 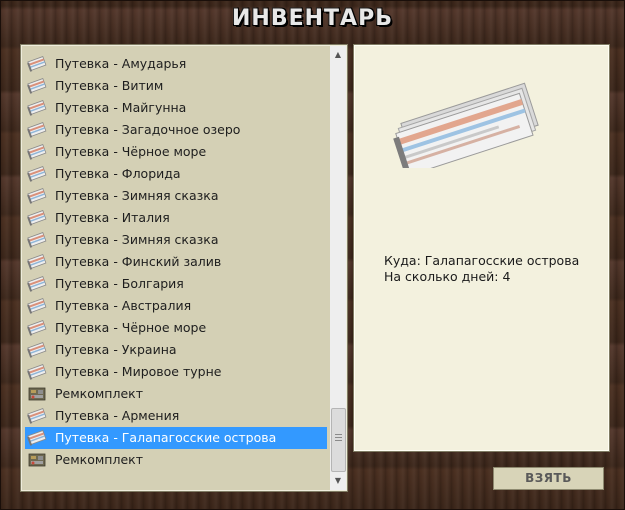 I want to click on list-item: Путевка - Флорида, so click(x=176, y=174).